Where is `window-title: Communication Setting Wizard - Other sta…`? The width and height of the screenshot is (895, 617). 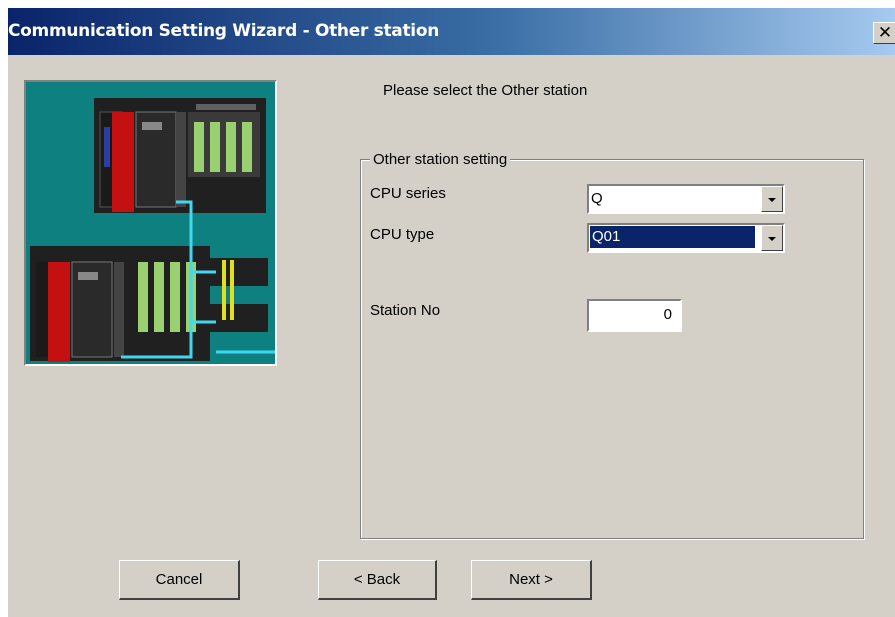
window-title: Communication Setting Wizard - Other sta… is located at coordinates (224, 31).